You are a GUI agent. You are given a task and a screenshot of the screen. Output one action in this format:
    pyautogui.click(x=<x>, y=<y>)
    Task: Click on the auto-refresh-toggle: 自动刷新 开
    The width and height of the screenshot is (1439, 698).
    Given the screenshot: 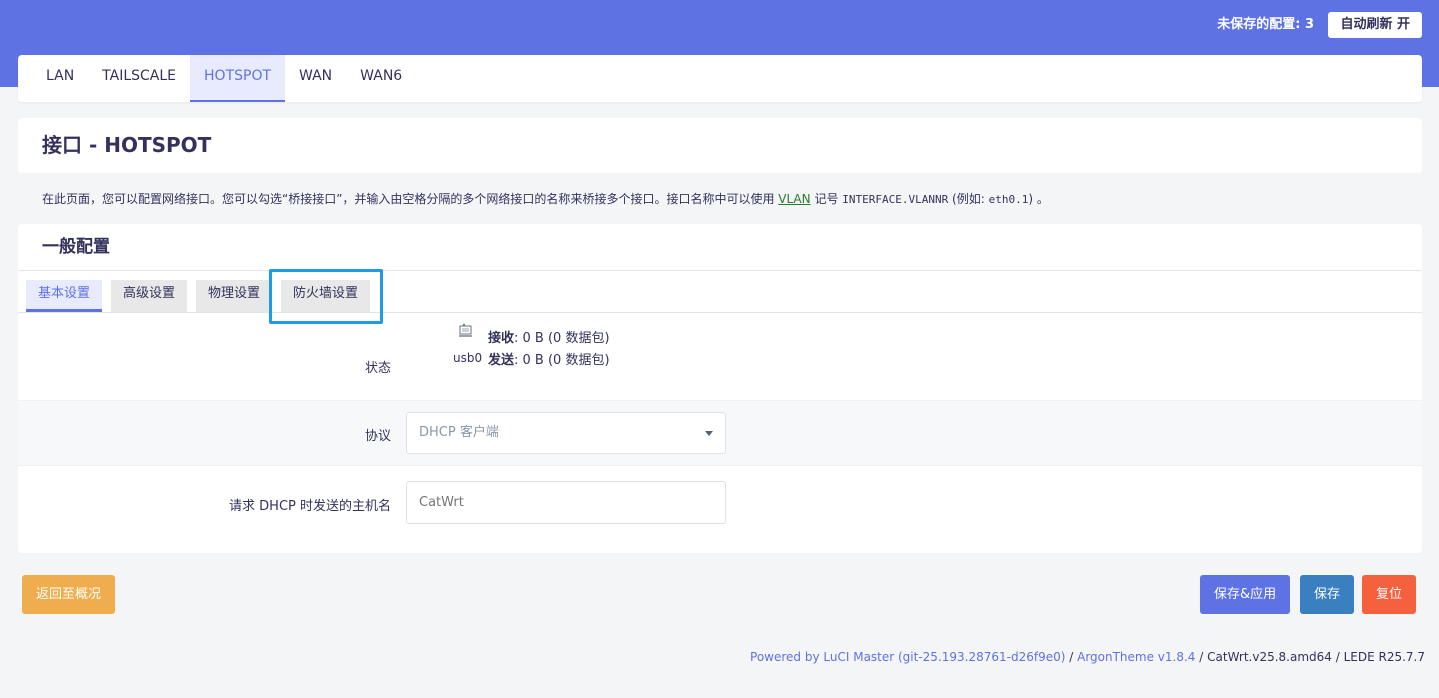 What is the action you would take?
    pyautogui.click(x=1375, y=25)
    